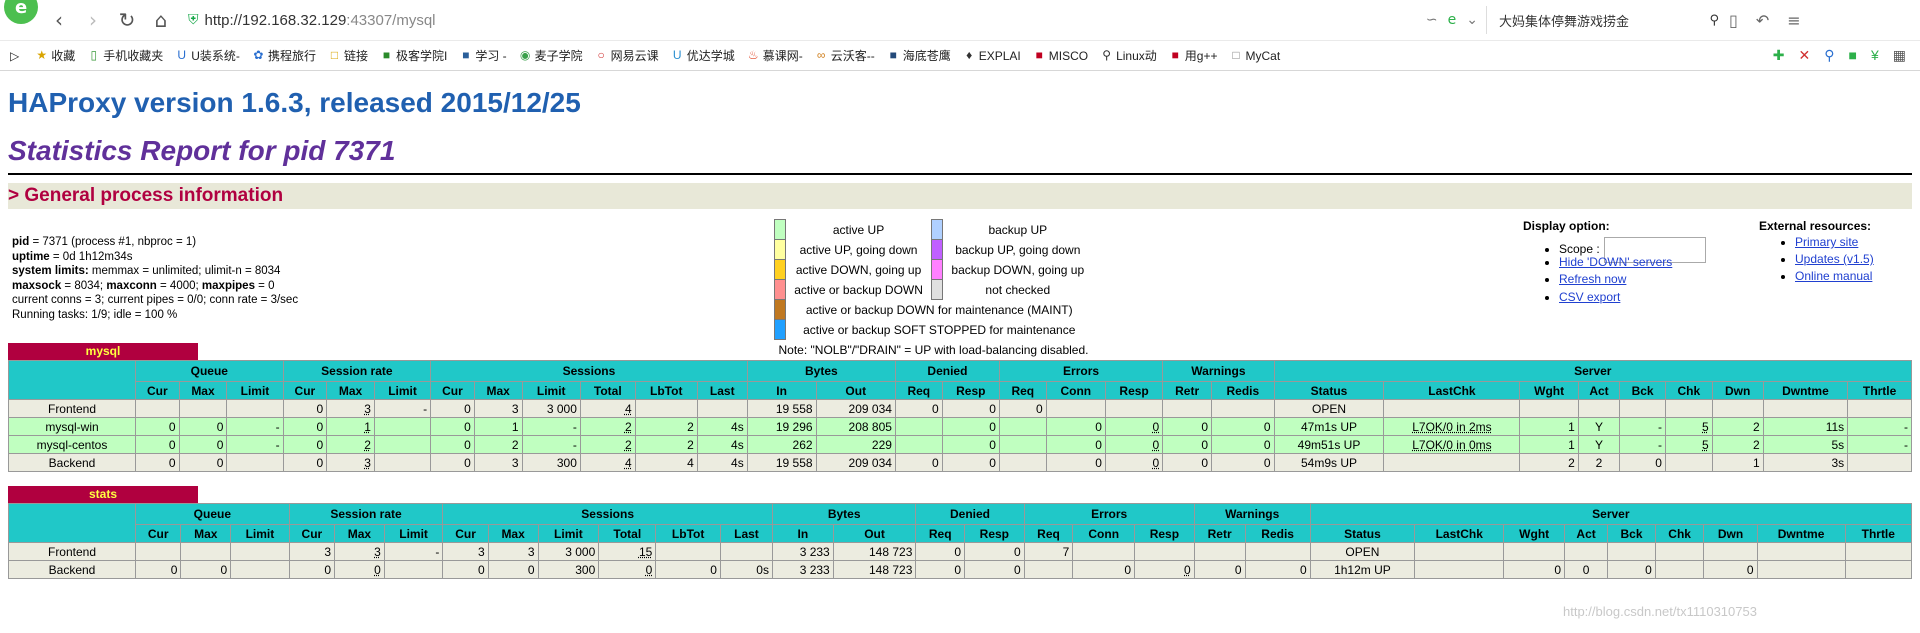 The image size is (1920, 633). What do you see at coordinates (1834, 259) in the screenshot?
I see `updates-link: Updates (v1.5)` at bounding box center [1834, 259].